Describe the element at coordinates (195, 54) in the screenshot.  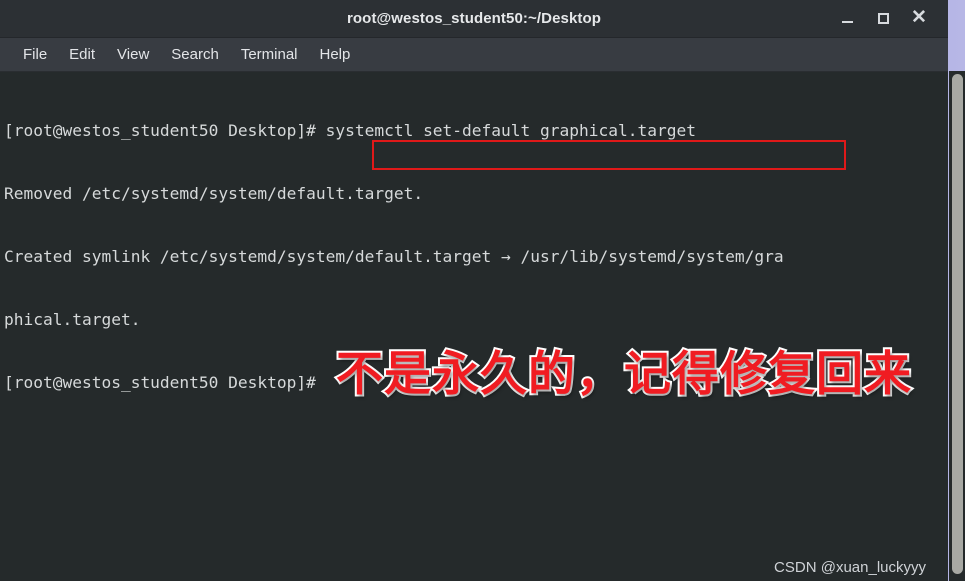
I see `menu-item-search: Search` at that location.